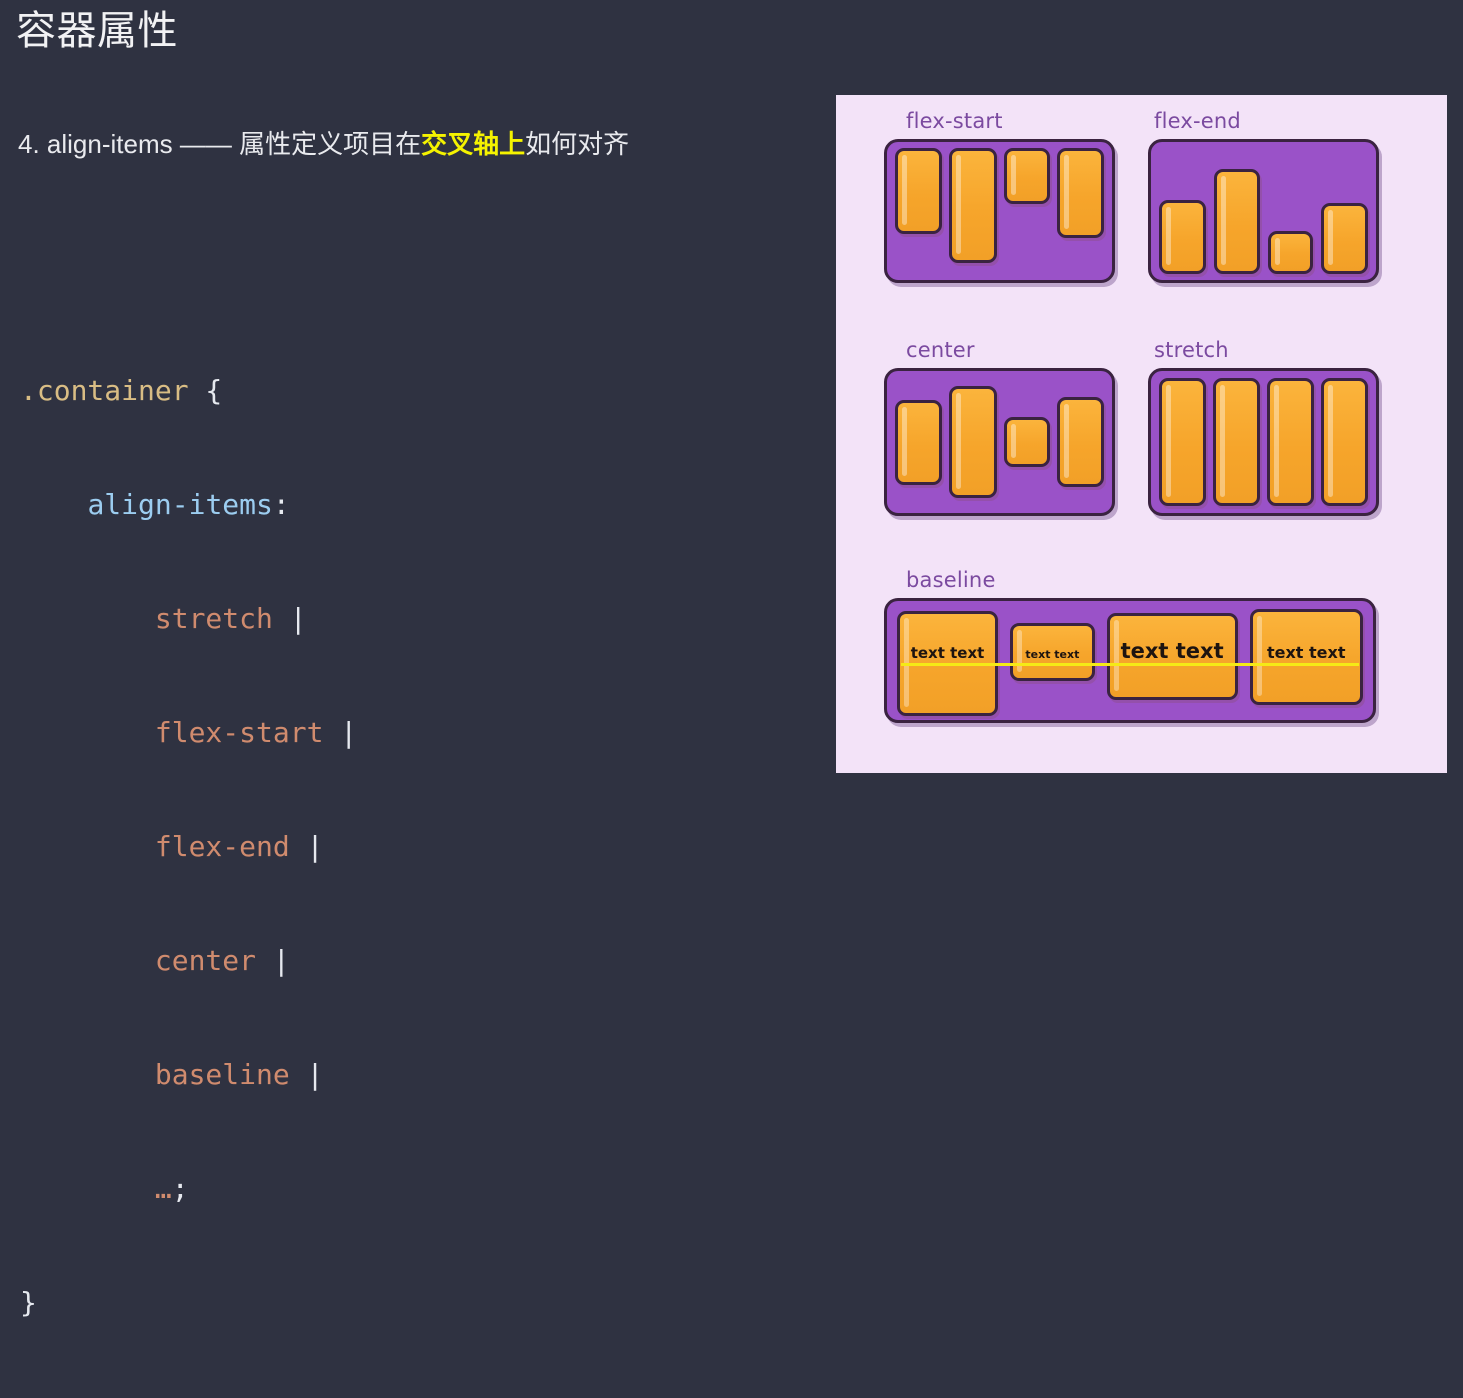  I want to click on figure-cell-stretch: stretch, so click(1263, 427).